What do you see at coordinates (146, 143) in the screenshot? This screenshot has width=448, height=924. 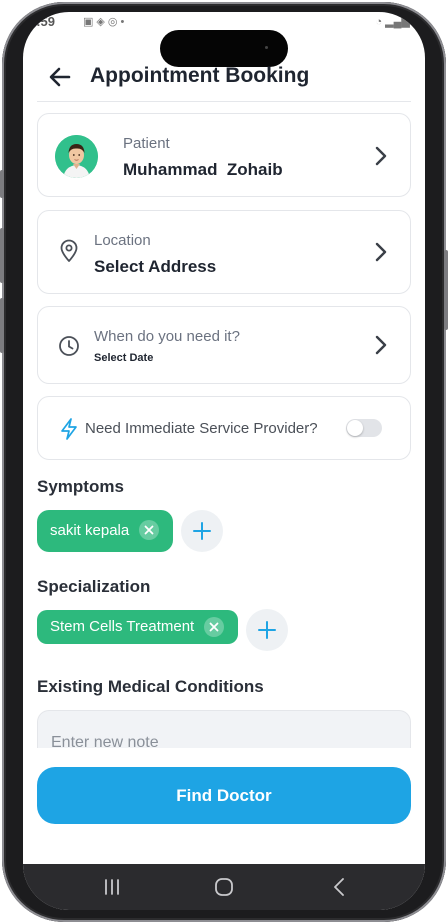 I see `patient-label: Patient` at bounding box center [146, 143].